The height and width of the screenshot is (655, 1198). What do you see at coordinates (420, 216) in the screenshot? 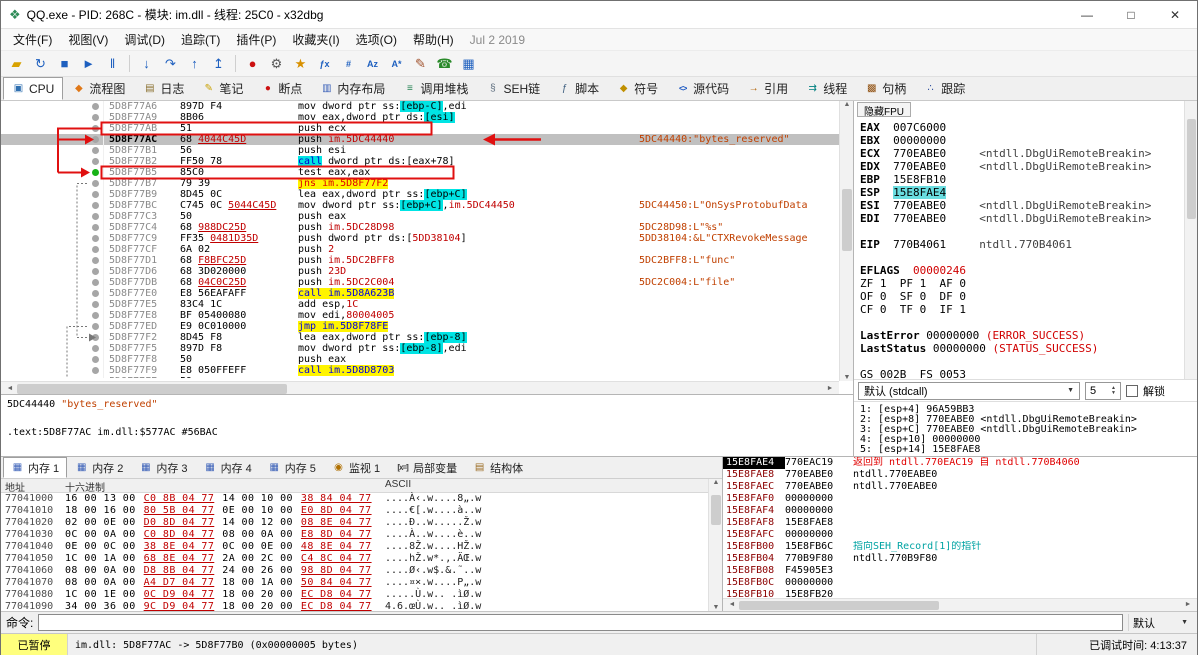
I see `disasm-row: 5D8F77C3 50 push eax` at bounding box center [420, 216].